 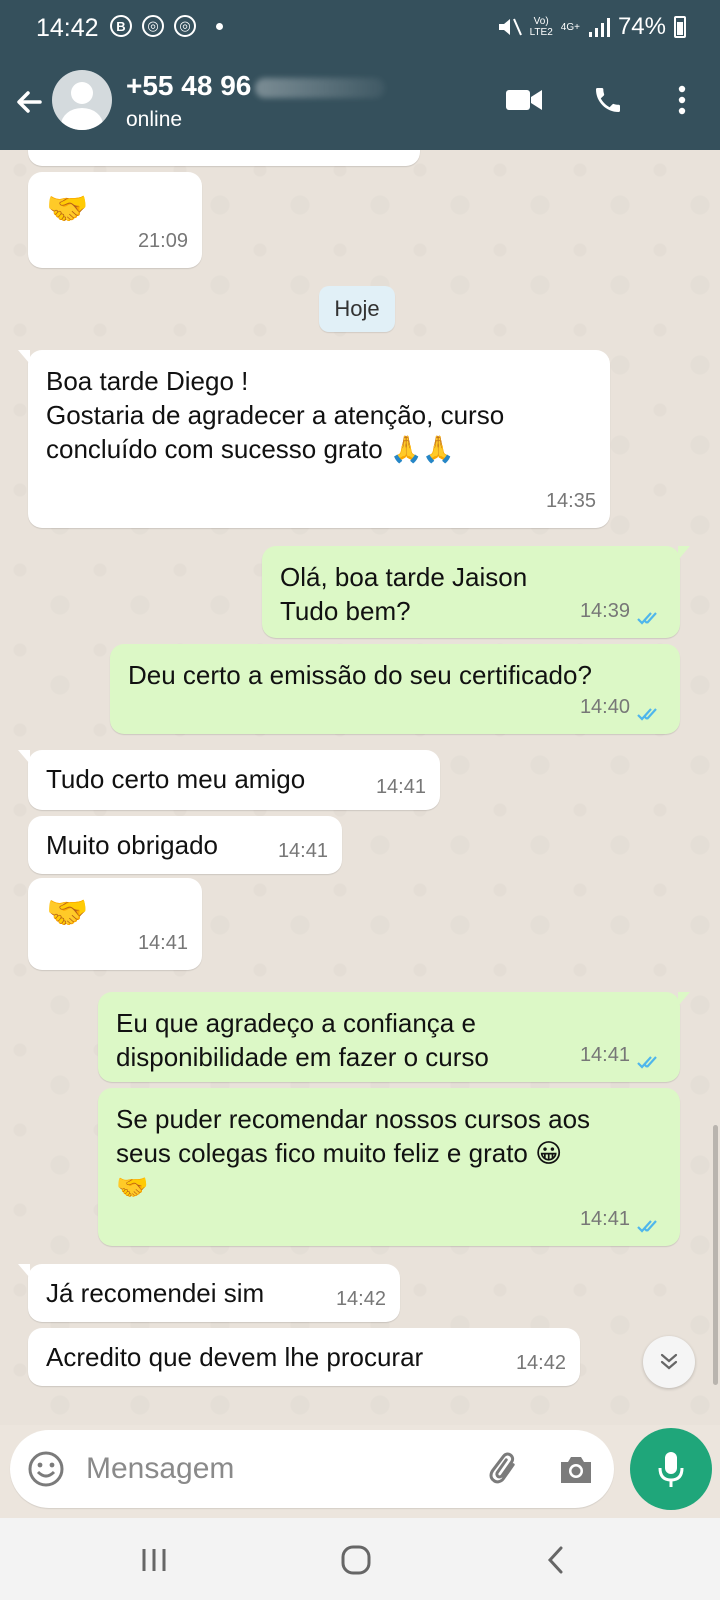 I want to click on battery-icon, so click(x=680, y=27).